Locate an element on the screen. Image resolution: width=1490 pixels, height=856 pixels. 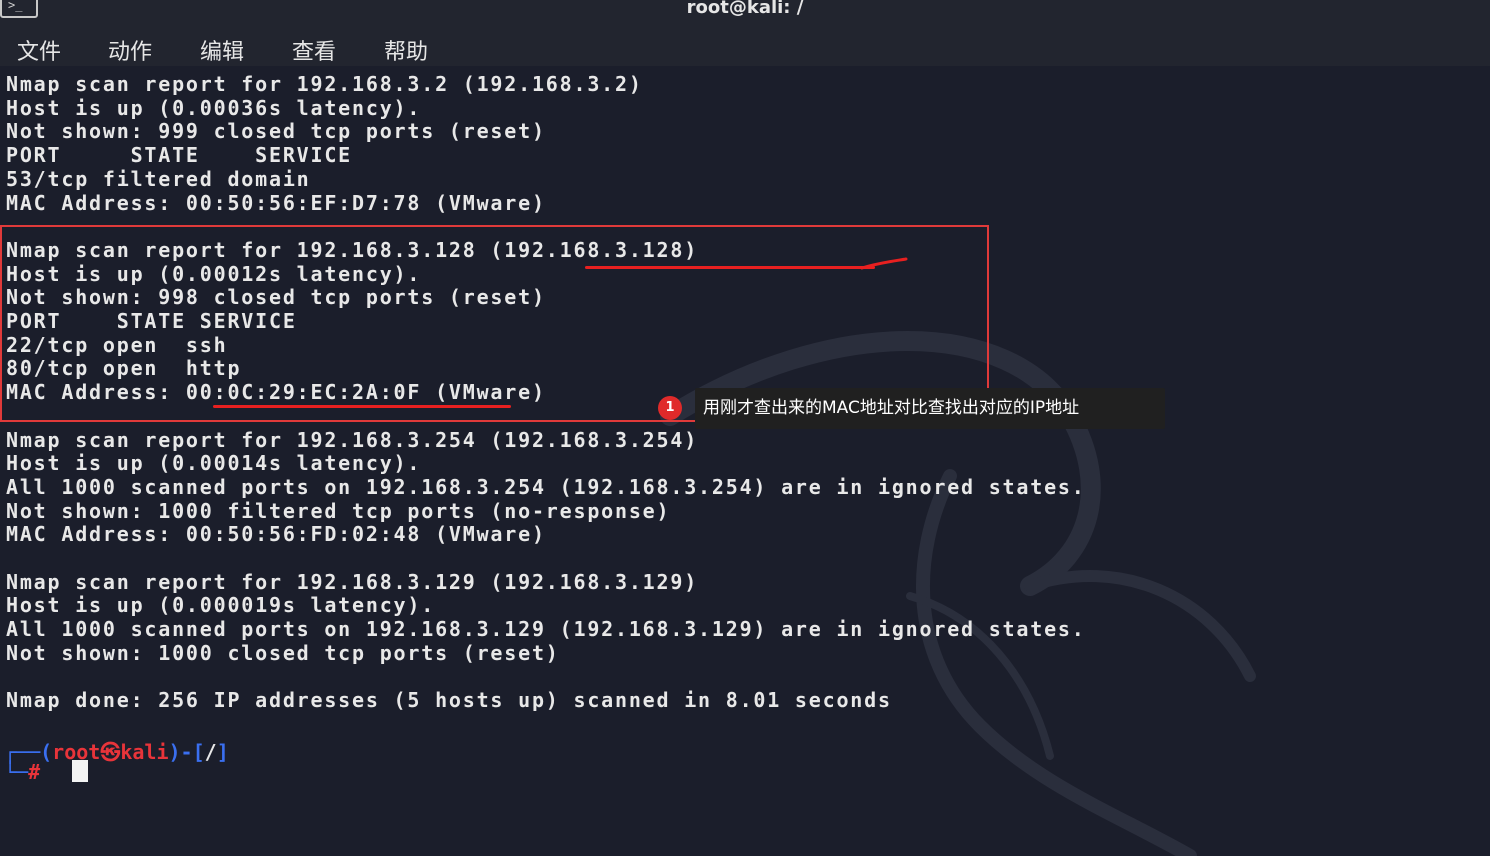
prompt-end: ] is located at coordinates (222, 752).